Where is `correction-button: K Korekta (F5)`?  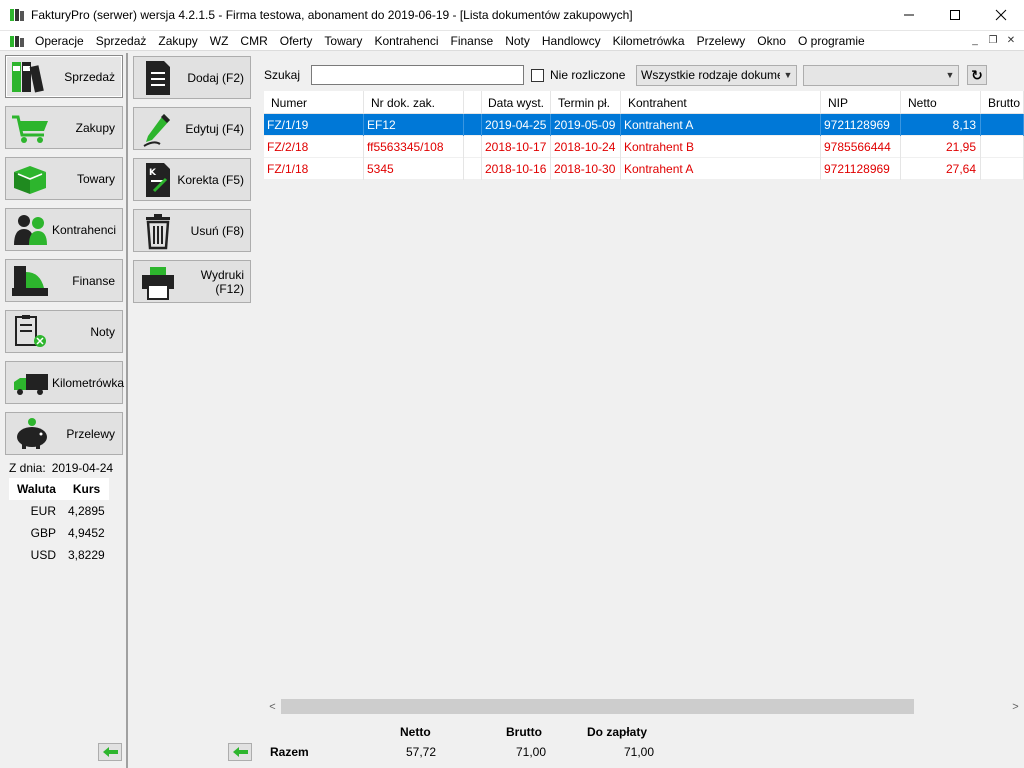 correction-button: K Korekta (F5) is located at coordinates (192, 179).